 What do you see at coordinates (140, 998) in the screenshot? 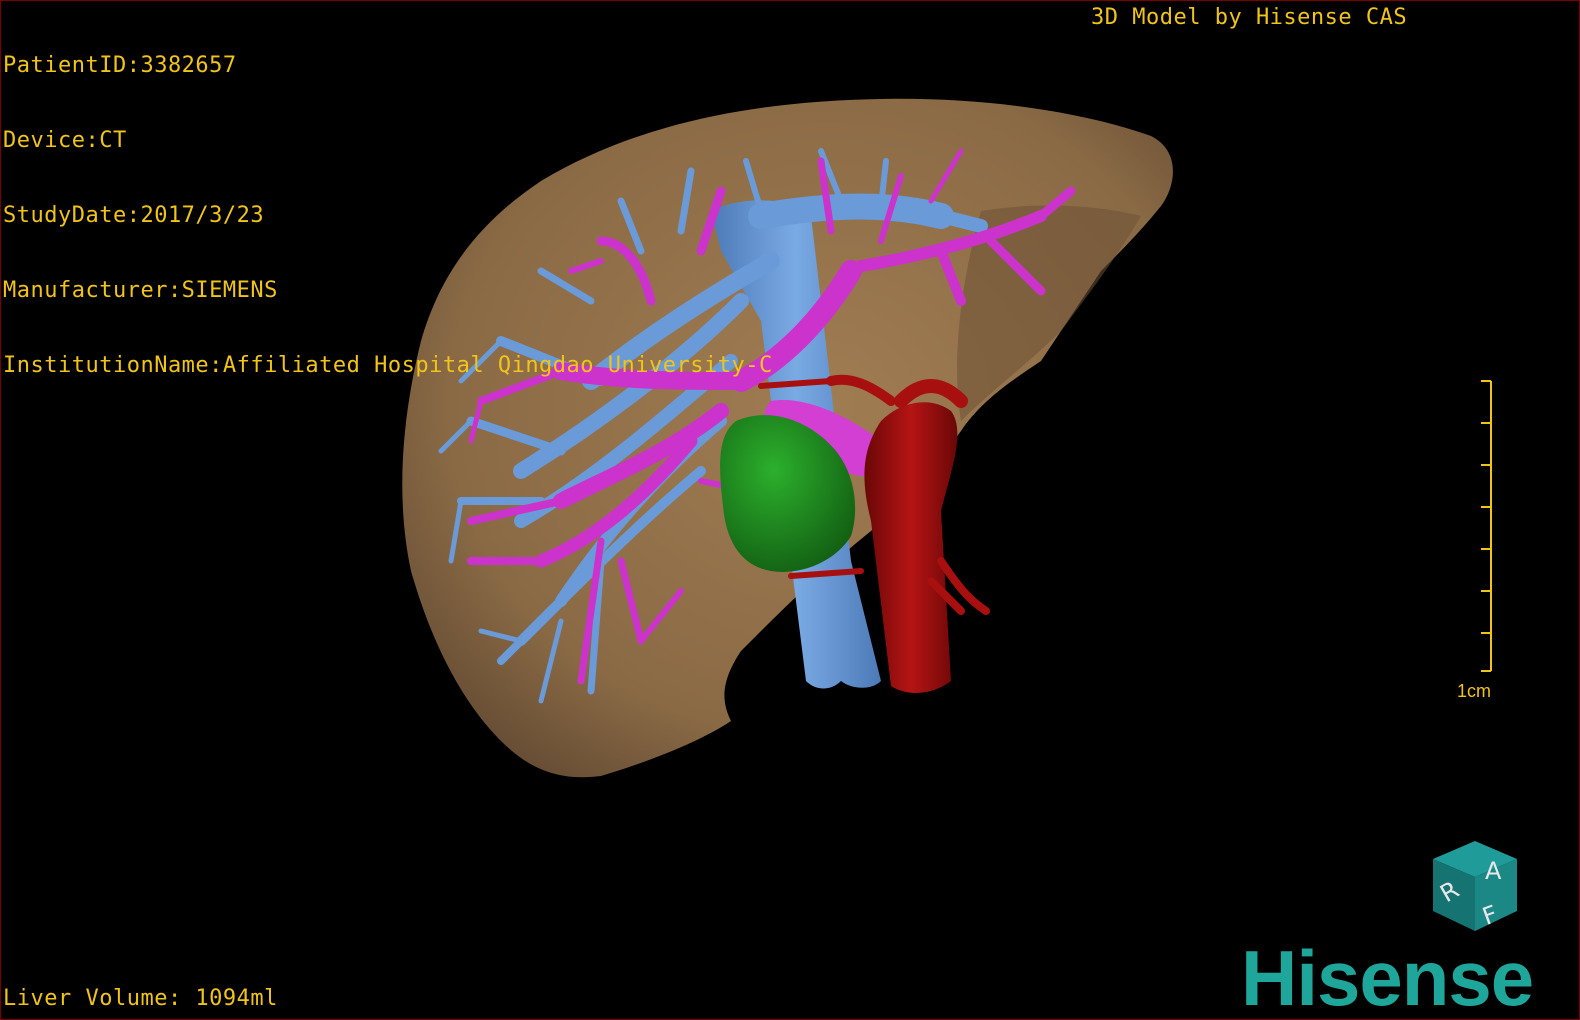
I see `liver-volume: Liver Volume: 1094ml` at bounding box center [140, 998].